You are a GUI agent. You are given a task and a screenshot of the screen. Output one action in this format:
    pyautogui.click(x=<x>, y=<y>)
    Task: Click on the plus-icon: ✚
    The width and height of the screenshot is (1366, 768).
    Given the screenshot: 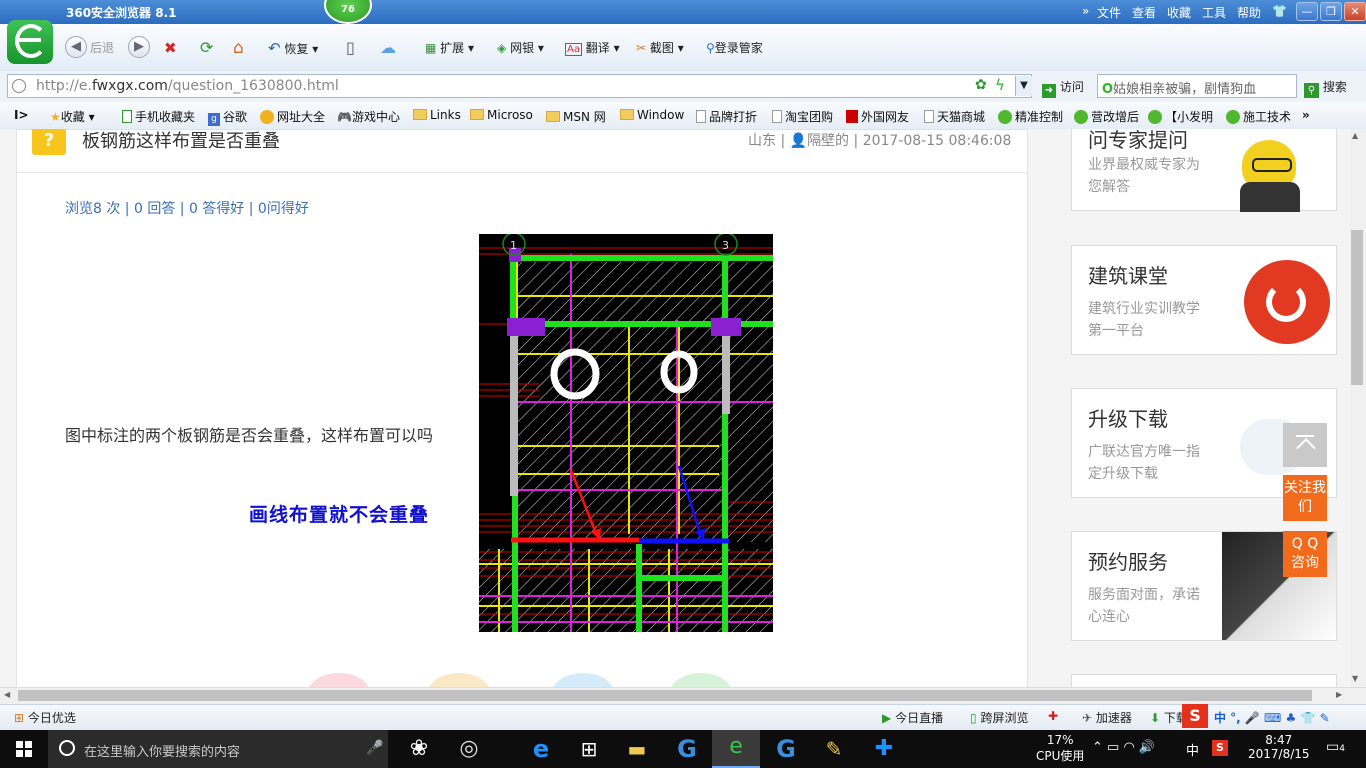 What is the action you would take?
    pyautogui.click(x=1053, y=716)
    